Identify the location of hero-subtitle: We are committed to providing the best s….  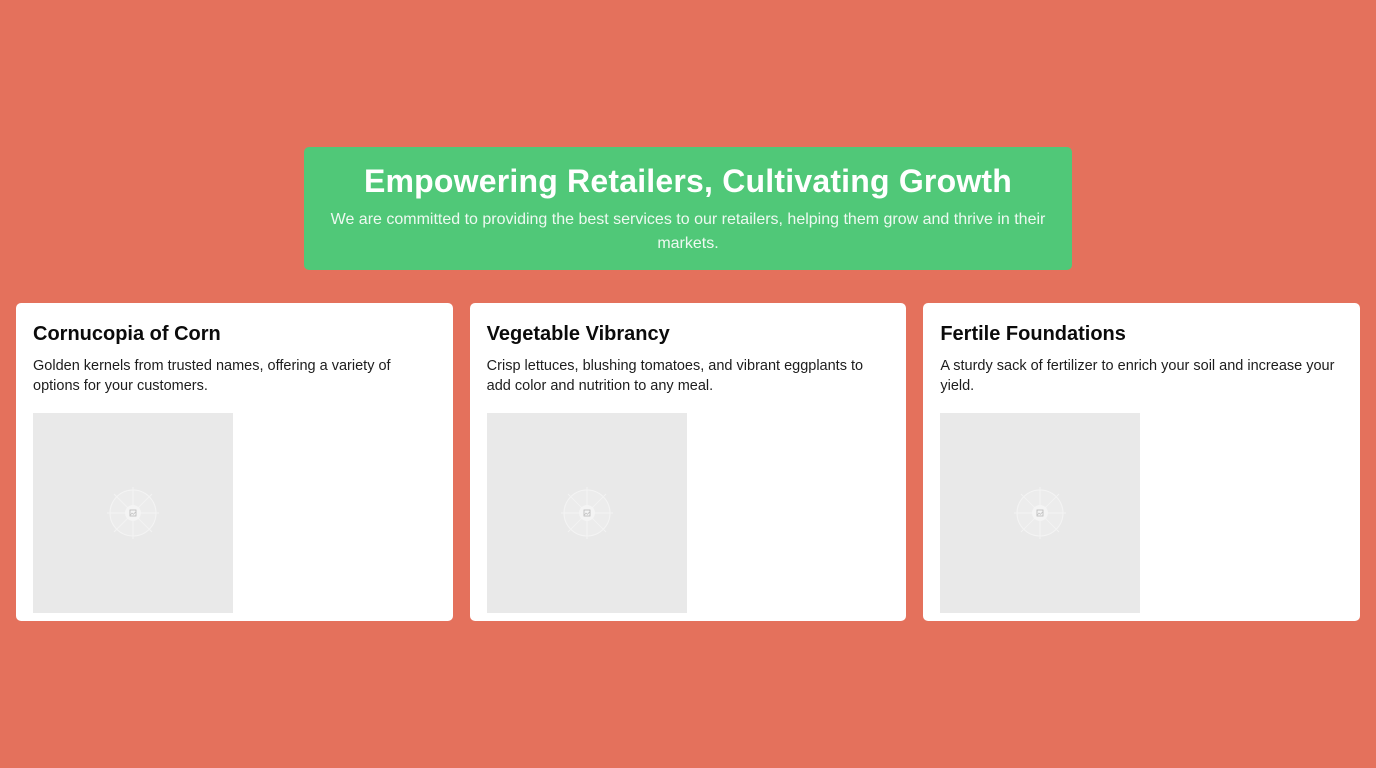
(688, 231).